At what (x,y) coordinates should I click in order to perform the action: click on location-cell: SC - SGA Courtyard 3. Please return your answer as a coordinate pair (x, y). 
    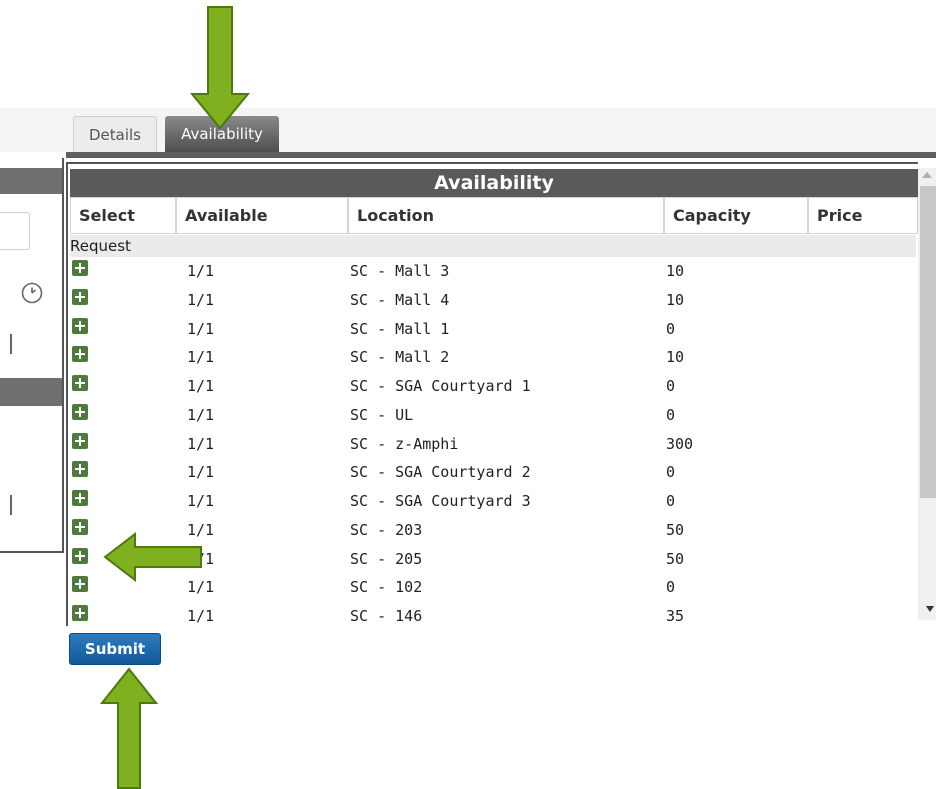
    Looking at the image, I should click on (440, 501).